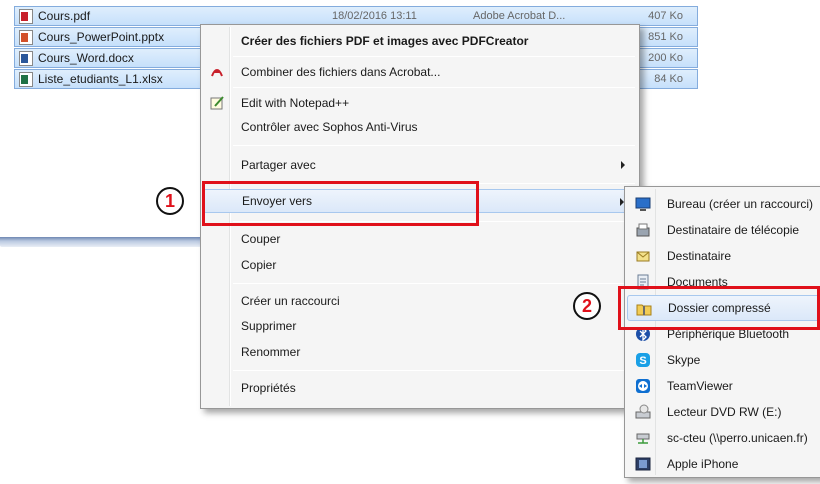  Describe the element at coordinates (420, 103) in the screenshot. I see `menu-item-edit-notepad: Edit with Notepad++` at that location.